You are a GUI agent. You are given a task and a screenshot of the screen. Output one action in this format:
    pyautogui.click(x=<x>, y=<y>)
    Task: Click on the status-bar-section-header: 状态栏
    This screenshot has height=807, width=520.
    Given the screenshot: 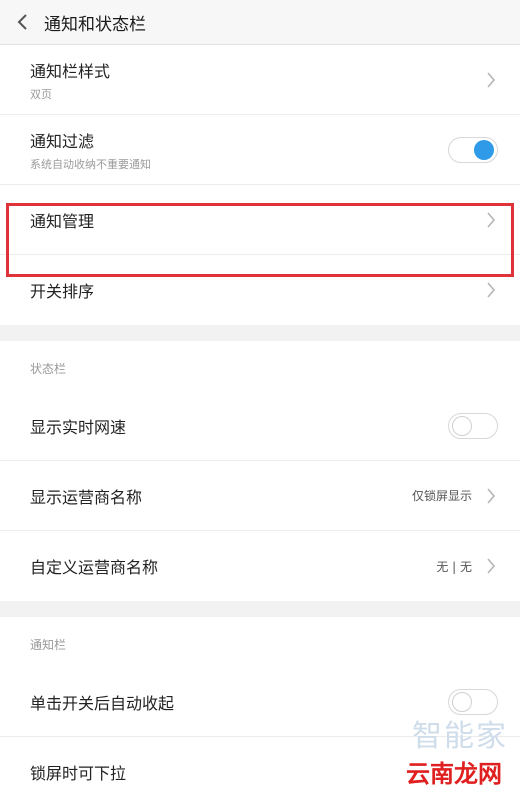 What is the action you would take?
    pyautogui.click(x=260, y=366)
    